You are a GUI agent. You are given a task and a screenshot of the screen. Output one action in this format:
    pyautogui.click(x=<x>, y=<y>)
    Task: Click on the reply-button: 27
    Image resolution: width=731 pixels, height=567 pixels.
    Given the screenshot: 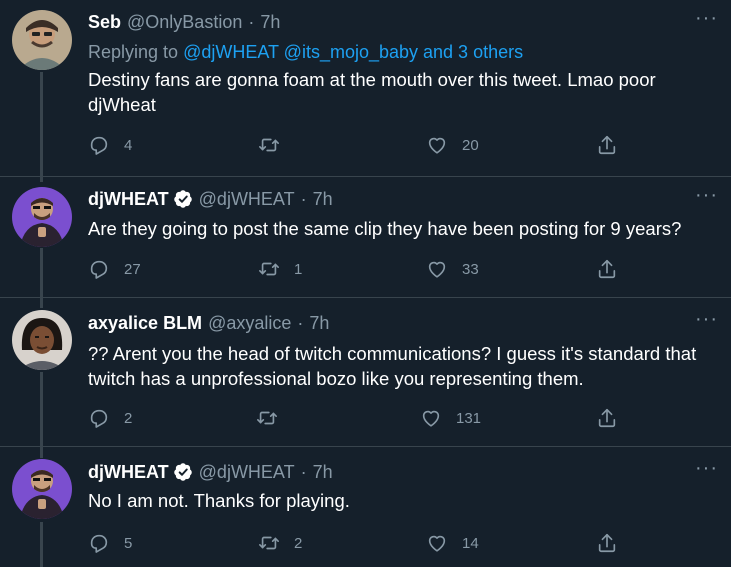 What is the action you would take?
    pyautogui.click(x=114, y=269)
    